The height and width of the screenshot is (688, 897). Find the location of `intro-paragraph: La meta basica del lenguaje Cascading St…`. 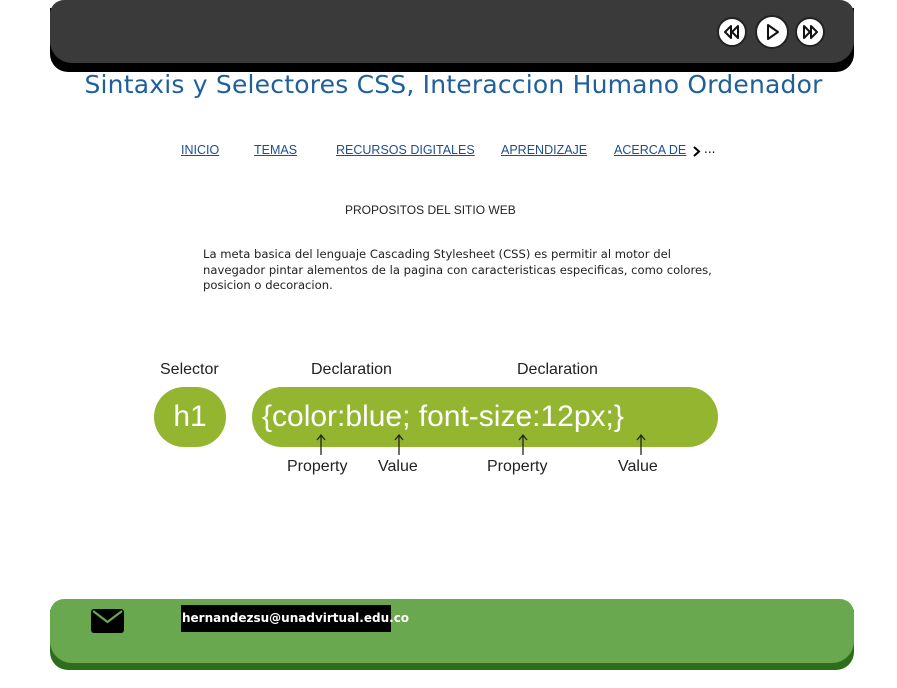

intro-paragraph: La meta basica del lenguaje Cascading St… is located at coordinates (457, 269).